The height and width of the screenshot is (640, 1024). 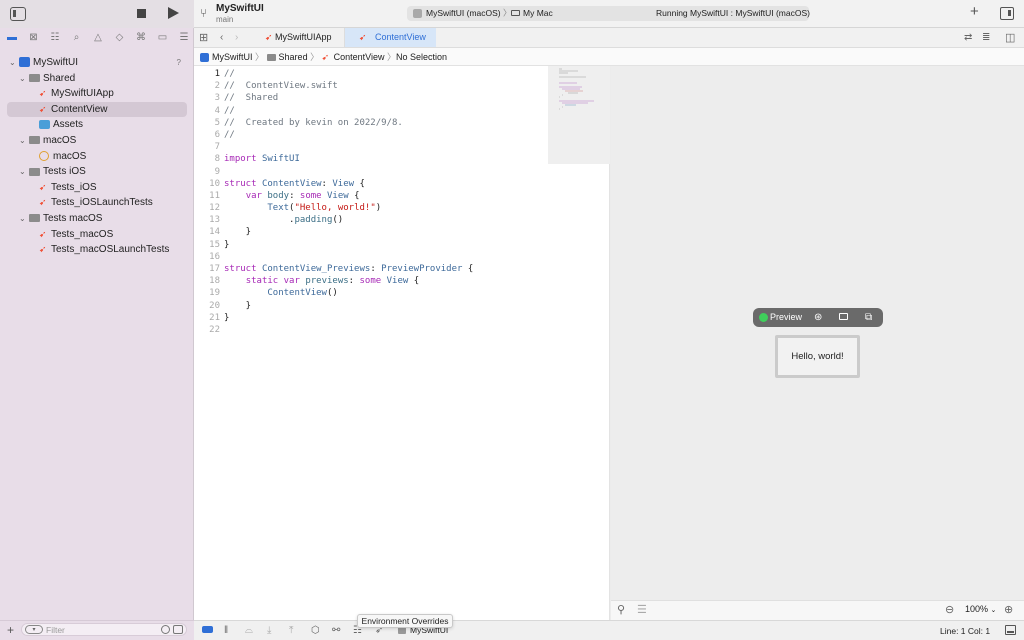 What do you see at coordinates (173, 13) in the screenshot?
I see `run-button` at bounding box center [173, 13].